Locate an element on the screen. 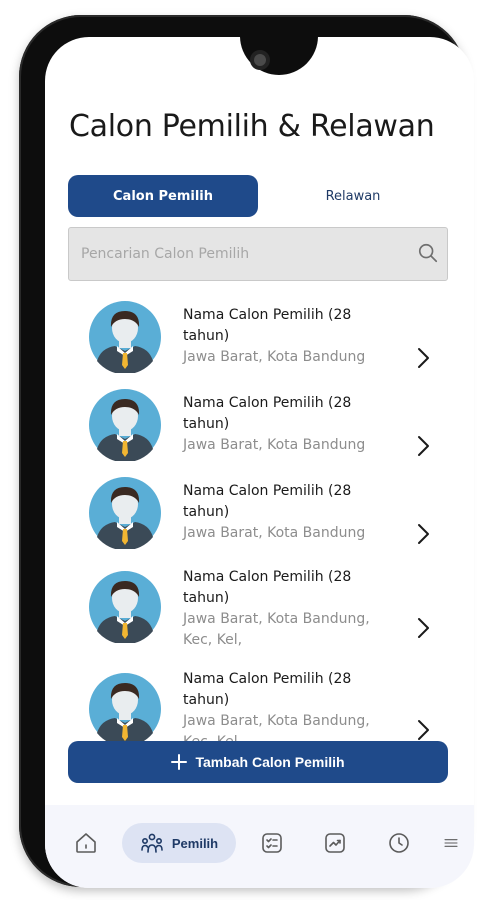 The height and width of the screenshot is (900, 480). trending-icon is located at coordinates (335, 843).